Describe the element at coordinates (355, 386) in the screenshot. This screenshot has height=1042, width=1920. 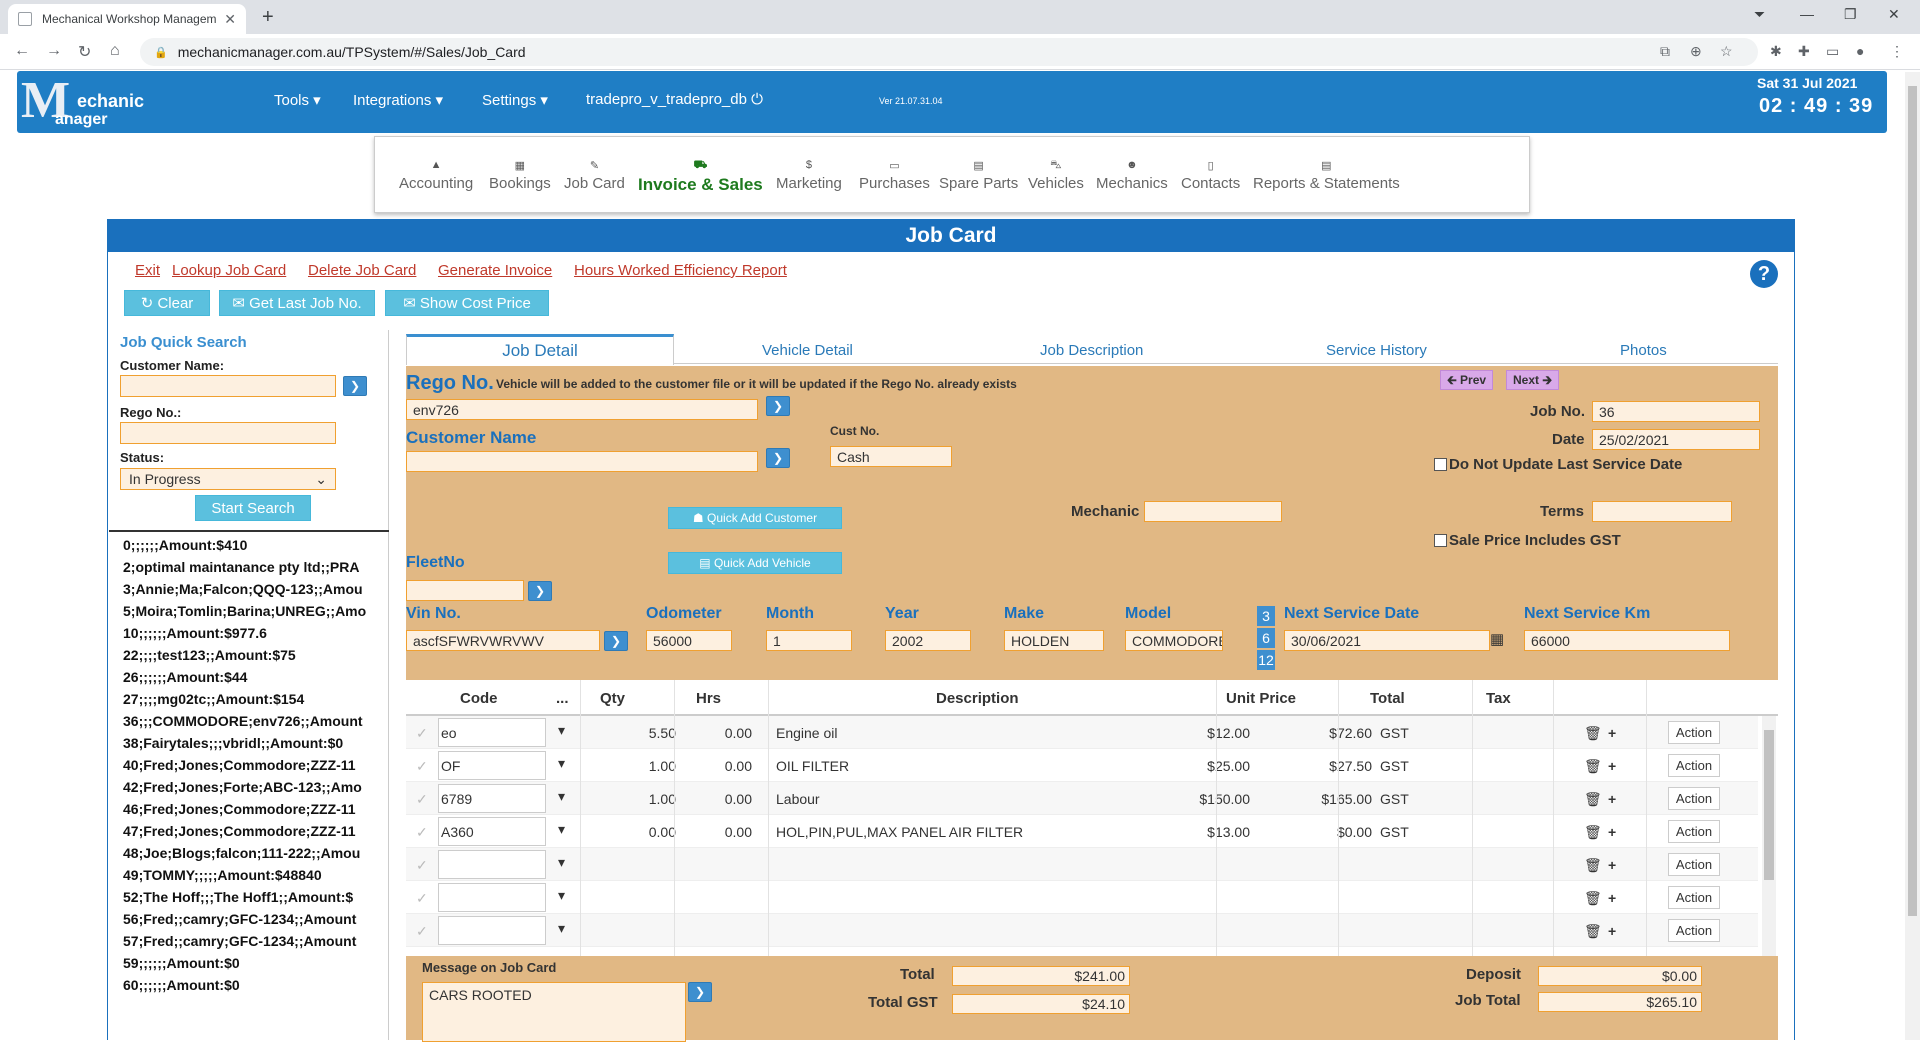
I see `qs-customer-go-icon: ❯` at that location.